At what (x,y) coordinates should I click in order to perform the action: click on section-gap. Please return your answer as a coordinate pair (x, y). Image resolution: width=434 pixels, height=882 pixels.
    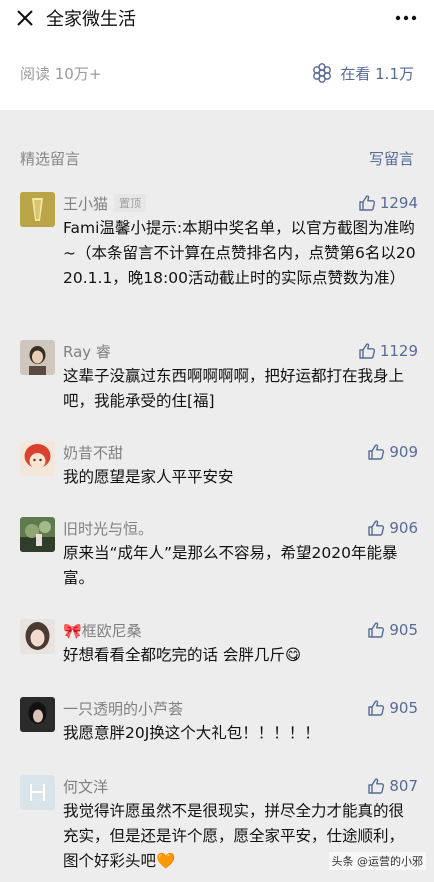
    Looking at the image, I should click on (217, 123).